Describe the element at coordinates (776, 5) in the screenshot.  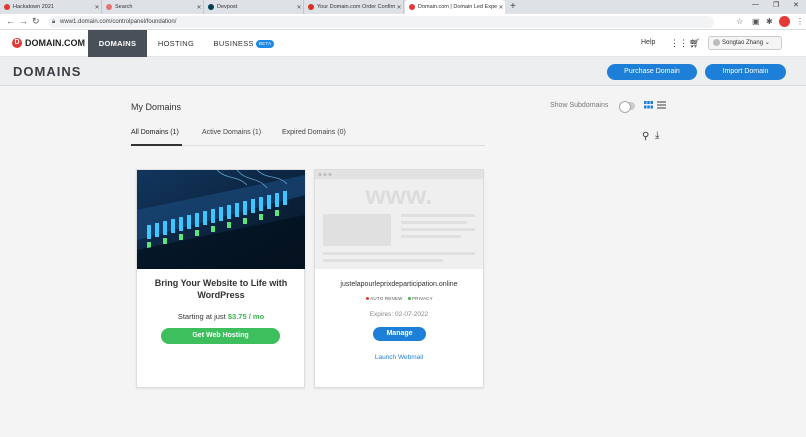
I see `maximize-icon: ❐` at that location.